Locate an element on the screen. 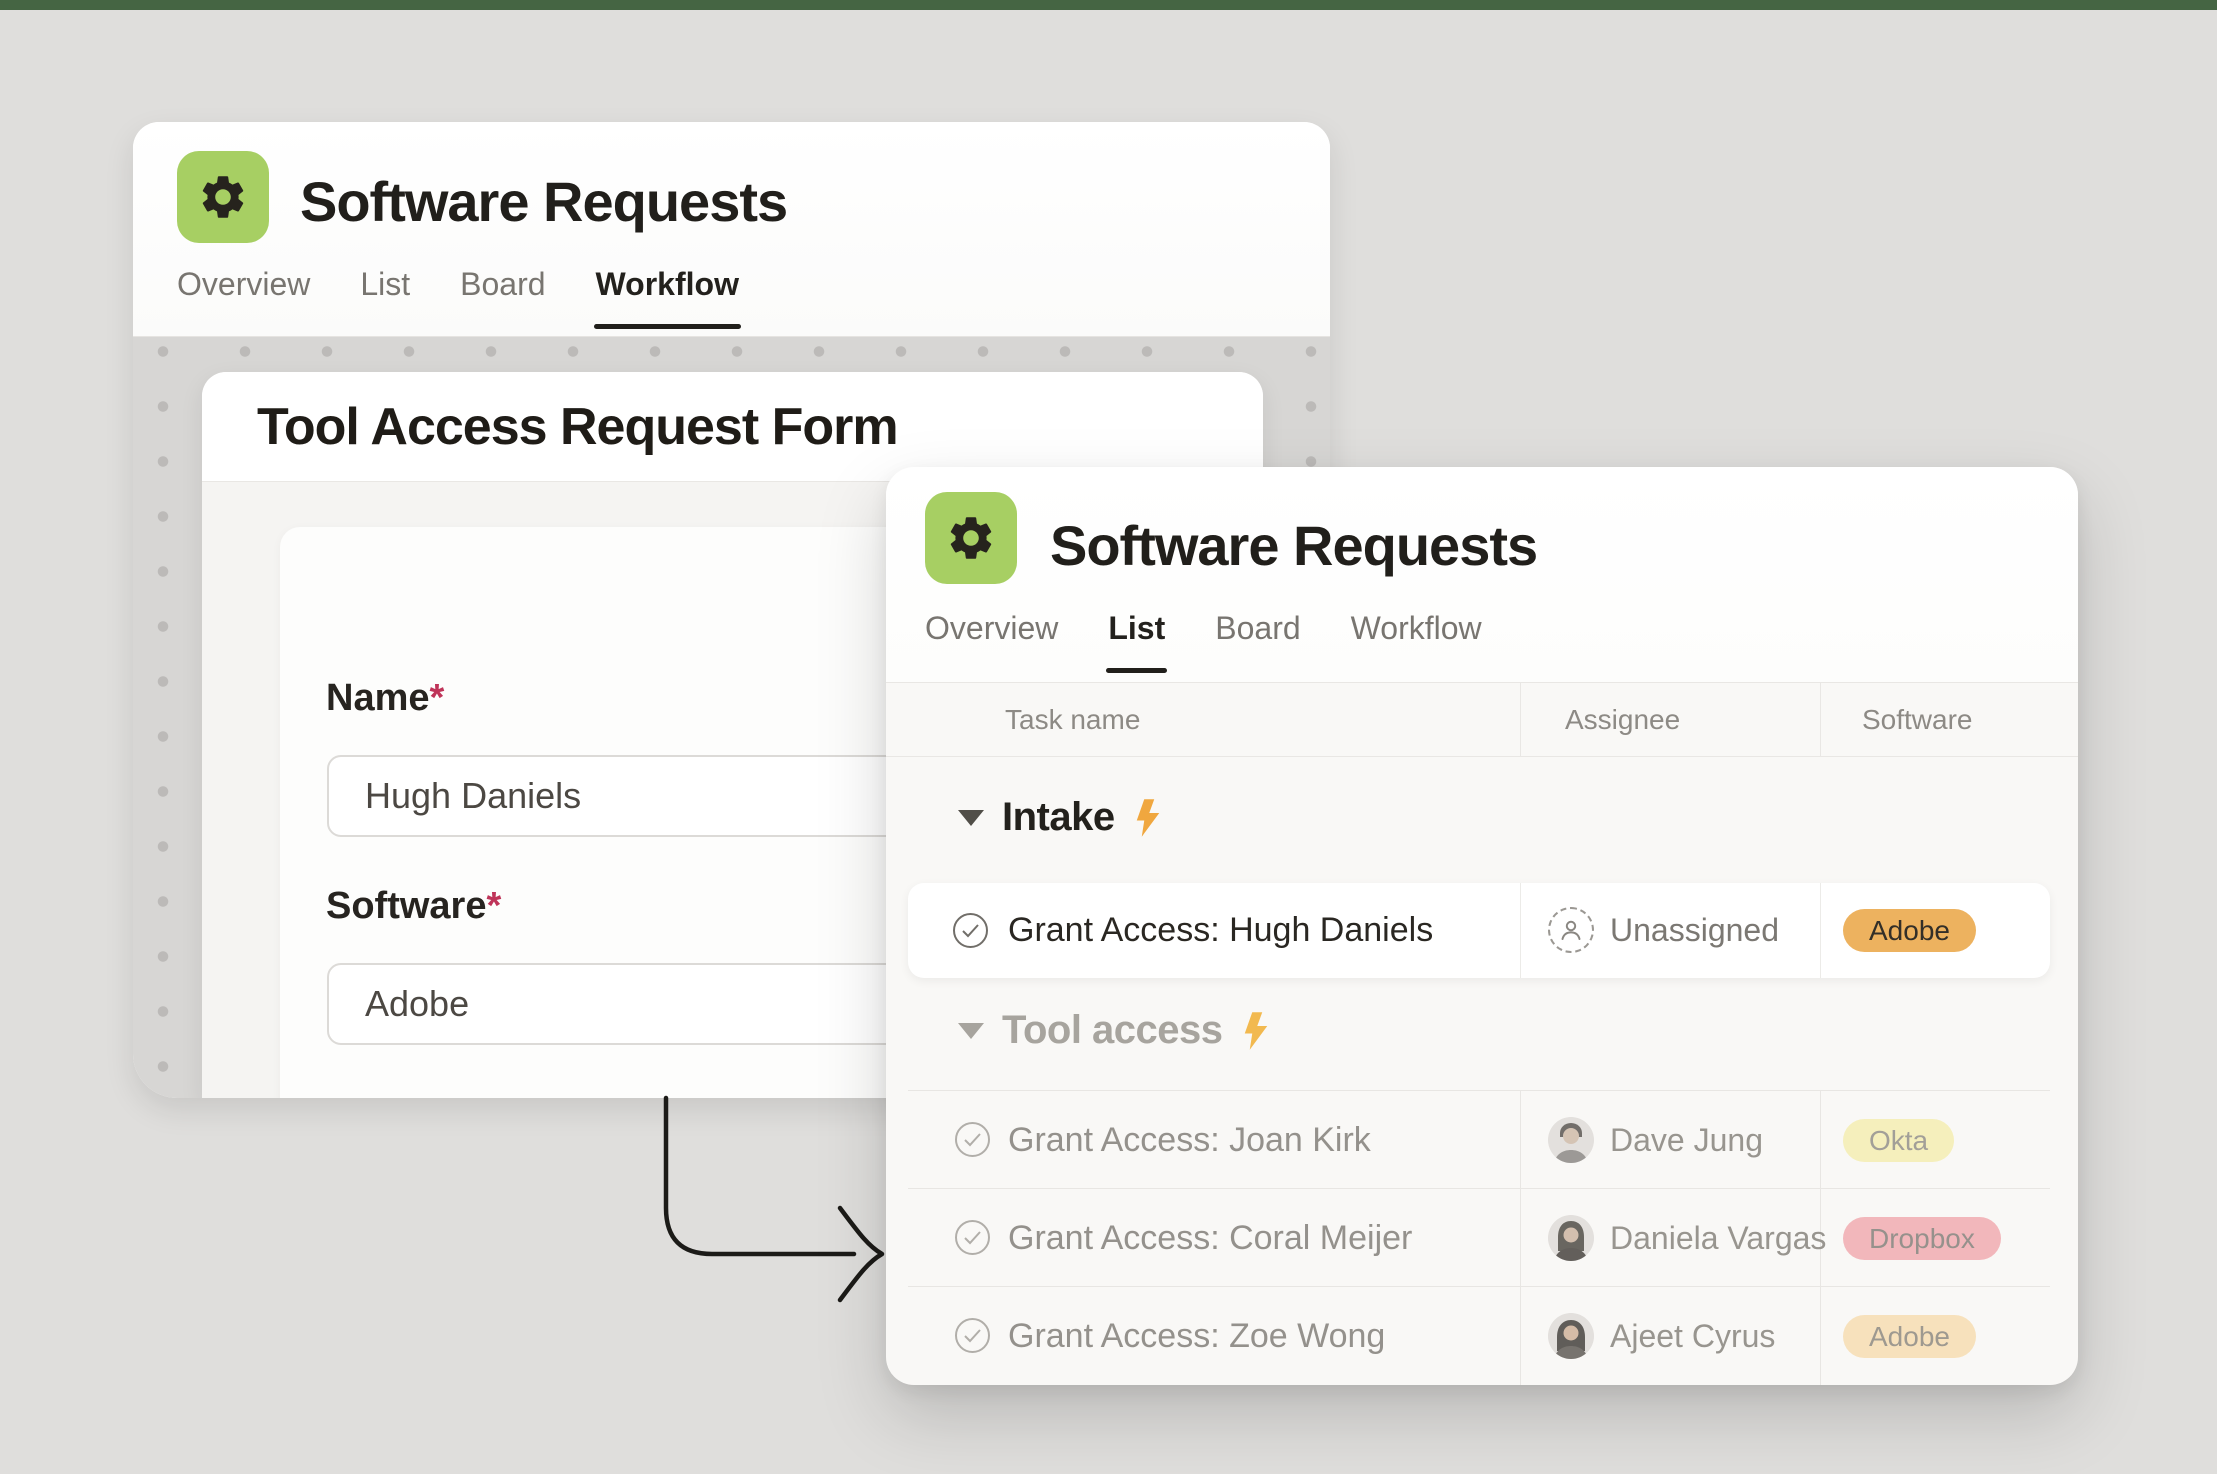  section-name: Tool access is located at coordinates (1112, 1030).